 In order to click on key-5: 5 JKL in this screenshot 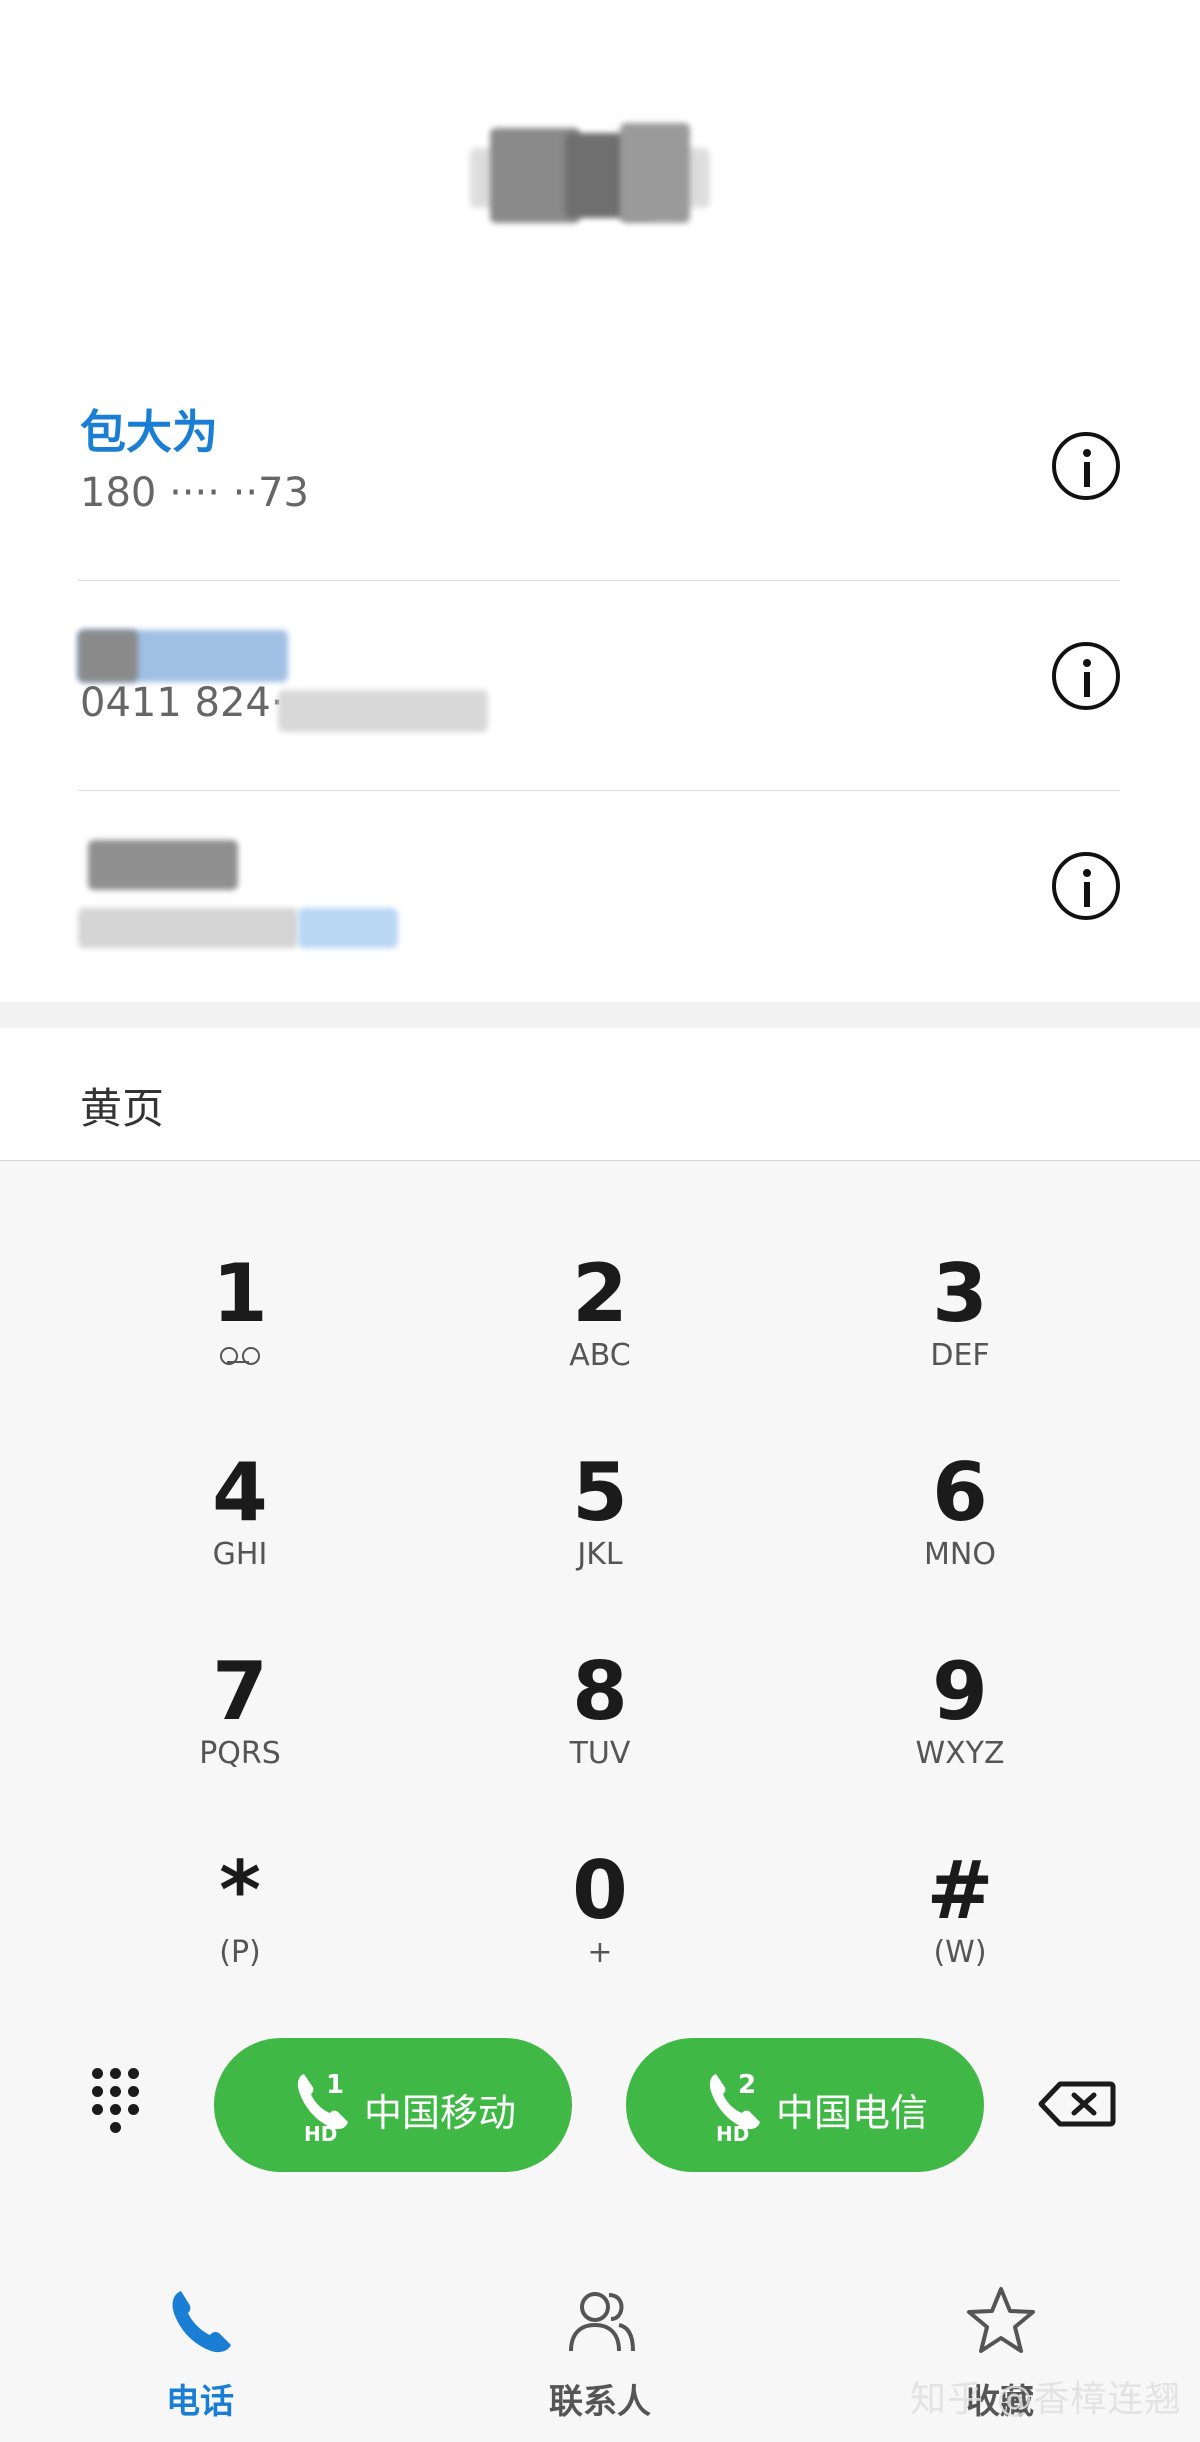, I will do `click(600, 1522)`.